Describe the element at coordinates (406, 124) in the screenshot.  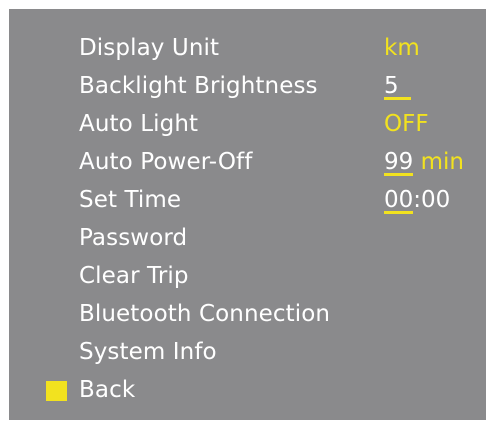
I see `auto-light-value: OFF` at that location.